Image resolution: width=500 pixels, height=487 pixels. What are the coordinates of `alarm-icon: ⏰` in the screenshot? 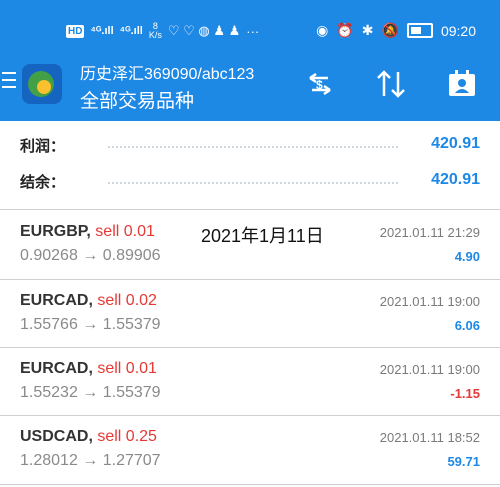 It's located at (345, 30).